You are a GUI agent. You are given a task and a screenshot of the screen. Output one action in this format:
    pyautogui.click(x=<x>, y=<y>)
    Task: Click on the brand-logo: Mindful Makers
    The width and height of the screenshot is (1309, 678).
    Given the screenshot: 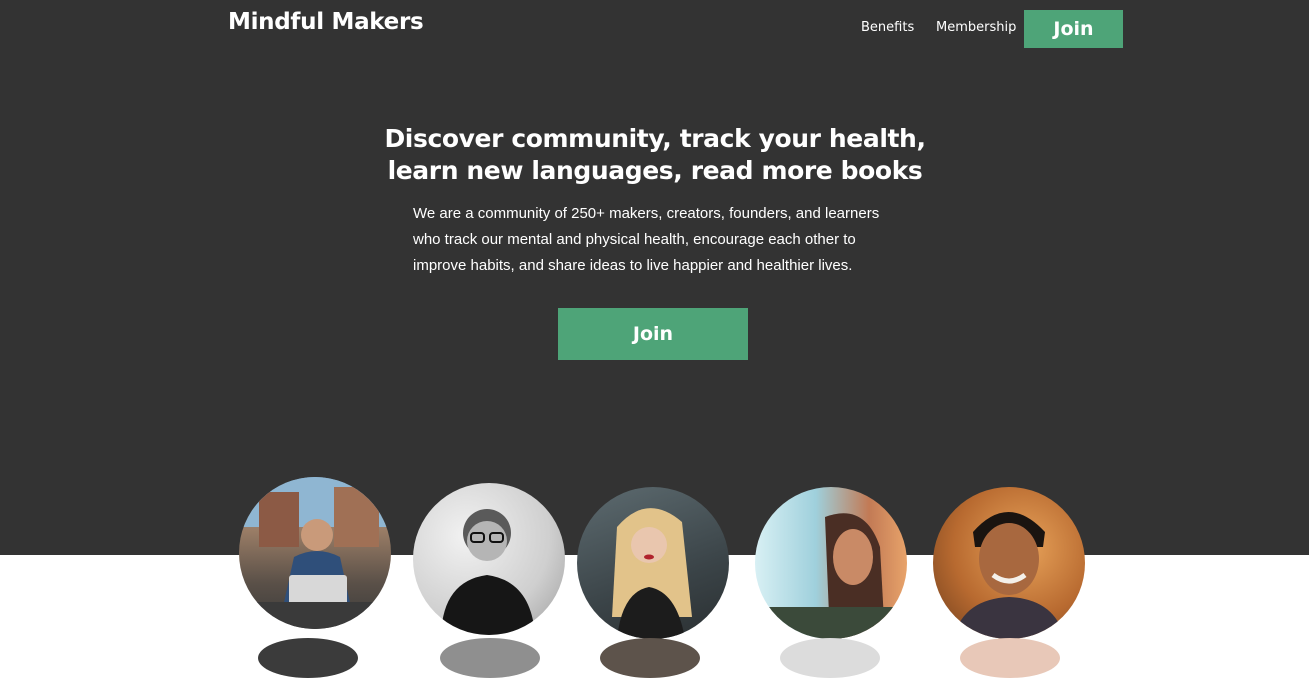 What is the action you would take?
    pyautogui.click(x=326, y=22)
    